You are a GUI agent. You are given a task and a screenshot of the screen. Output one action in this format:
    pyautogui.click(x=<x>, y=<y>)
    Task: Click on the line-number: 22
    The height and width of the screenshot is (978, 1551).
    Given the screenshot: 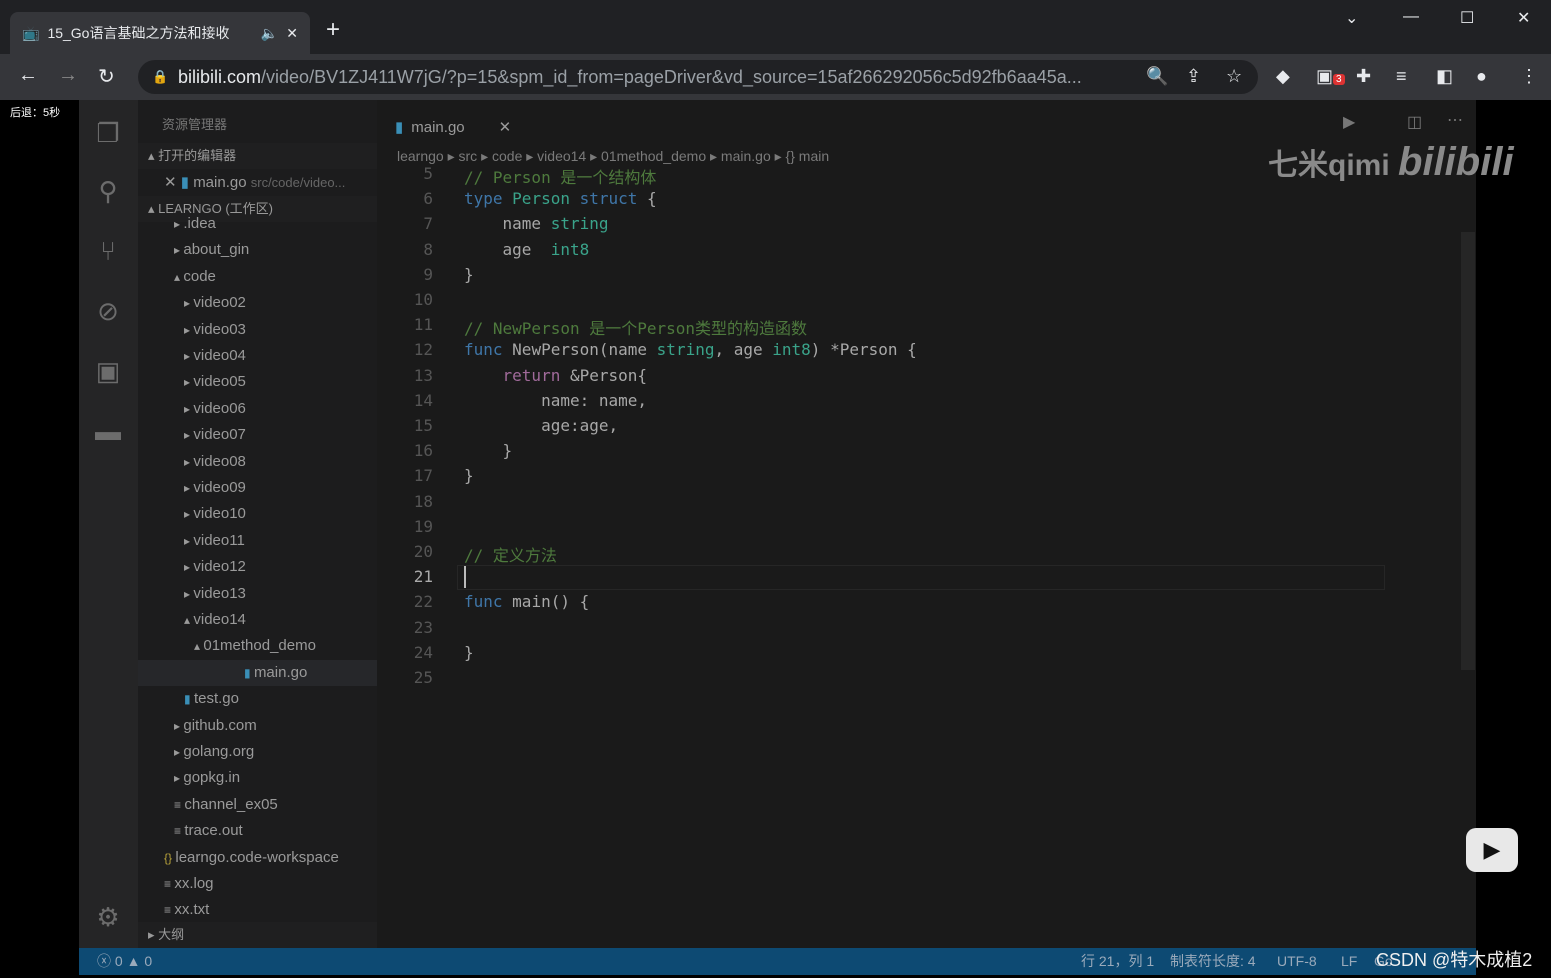 What is the action you would take?
    pyautogui.click(x=423, y=602)
    